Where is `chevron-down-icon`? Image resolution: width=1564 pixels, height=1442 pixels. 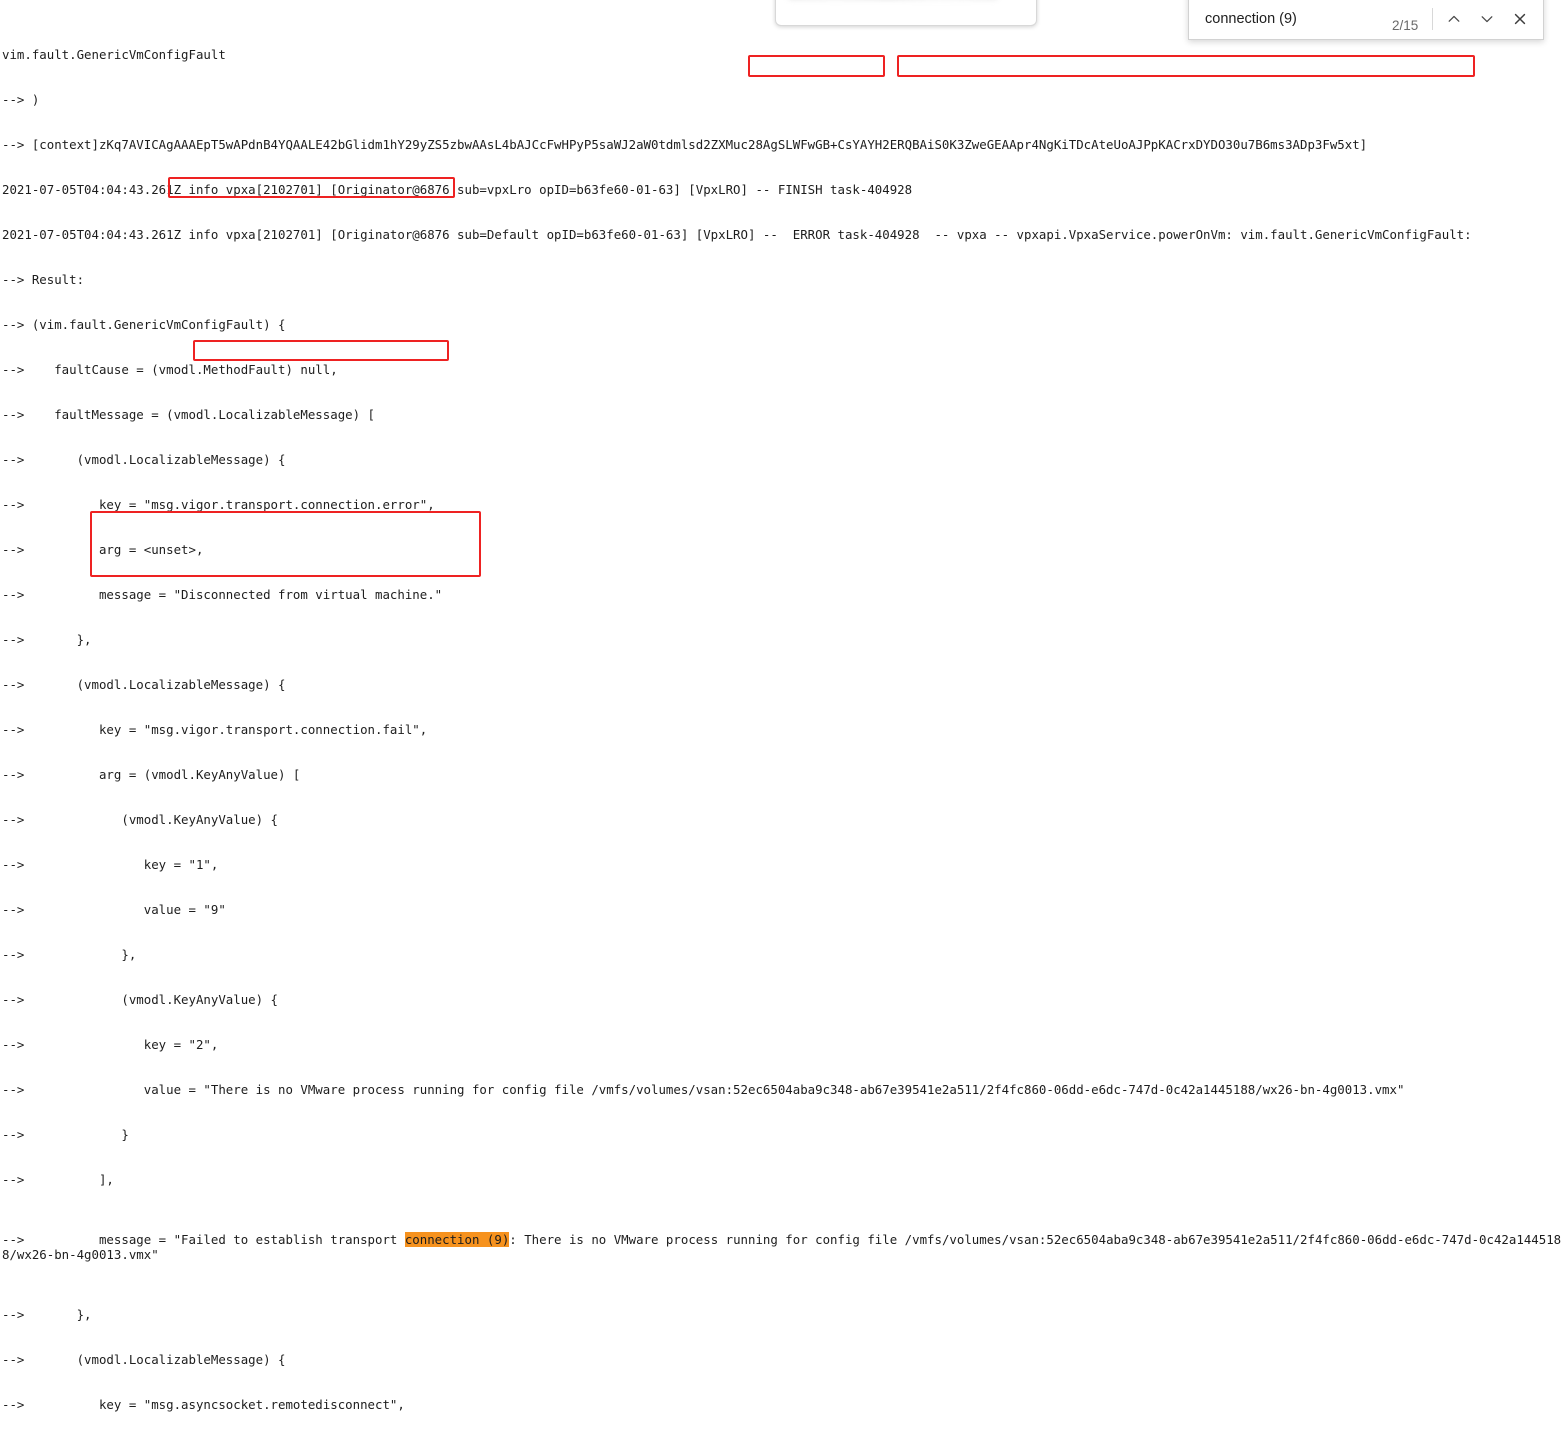 chevron-down-icon is located at coordinates (1487, 19).